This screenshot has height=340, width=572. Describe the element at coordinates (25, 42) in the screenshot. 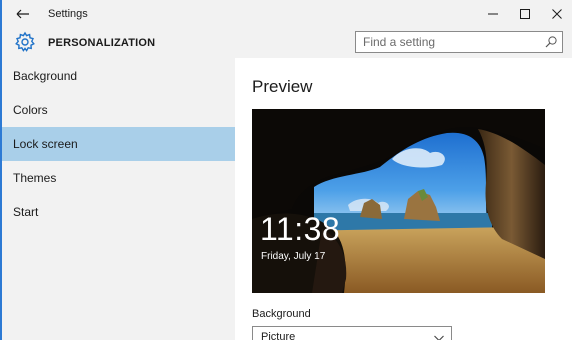

I see `gear-icon` at that location.